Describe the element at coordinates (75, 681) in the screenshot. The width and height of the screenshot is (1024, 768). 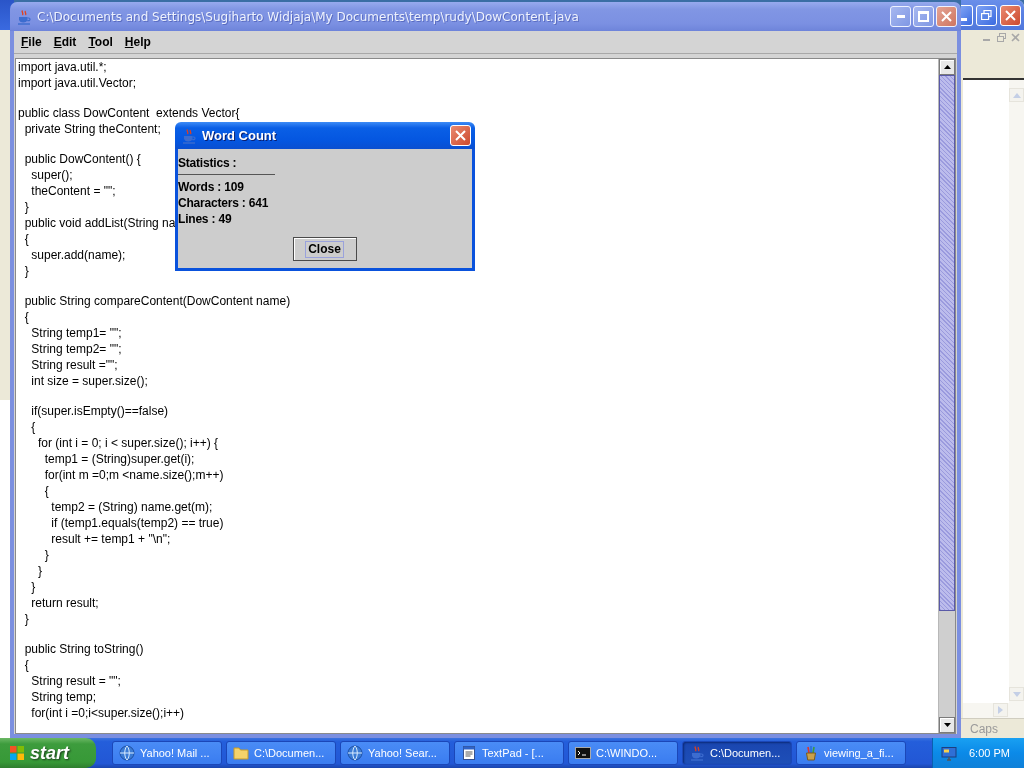
I see `code-line: String result = "";` at that location.